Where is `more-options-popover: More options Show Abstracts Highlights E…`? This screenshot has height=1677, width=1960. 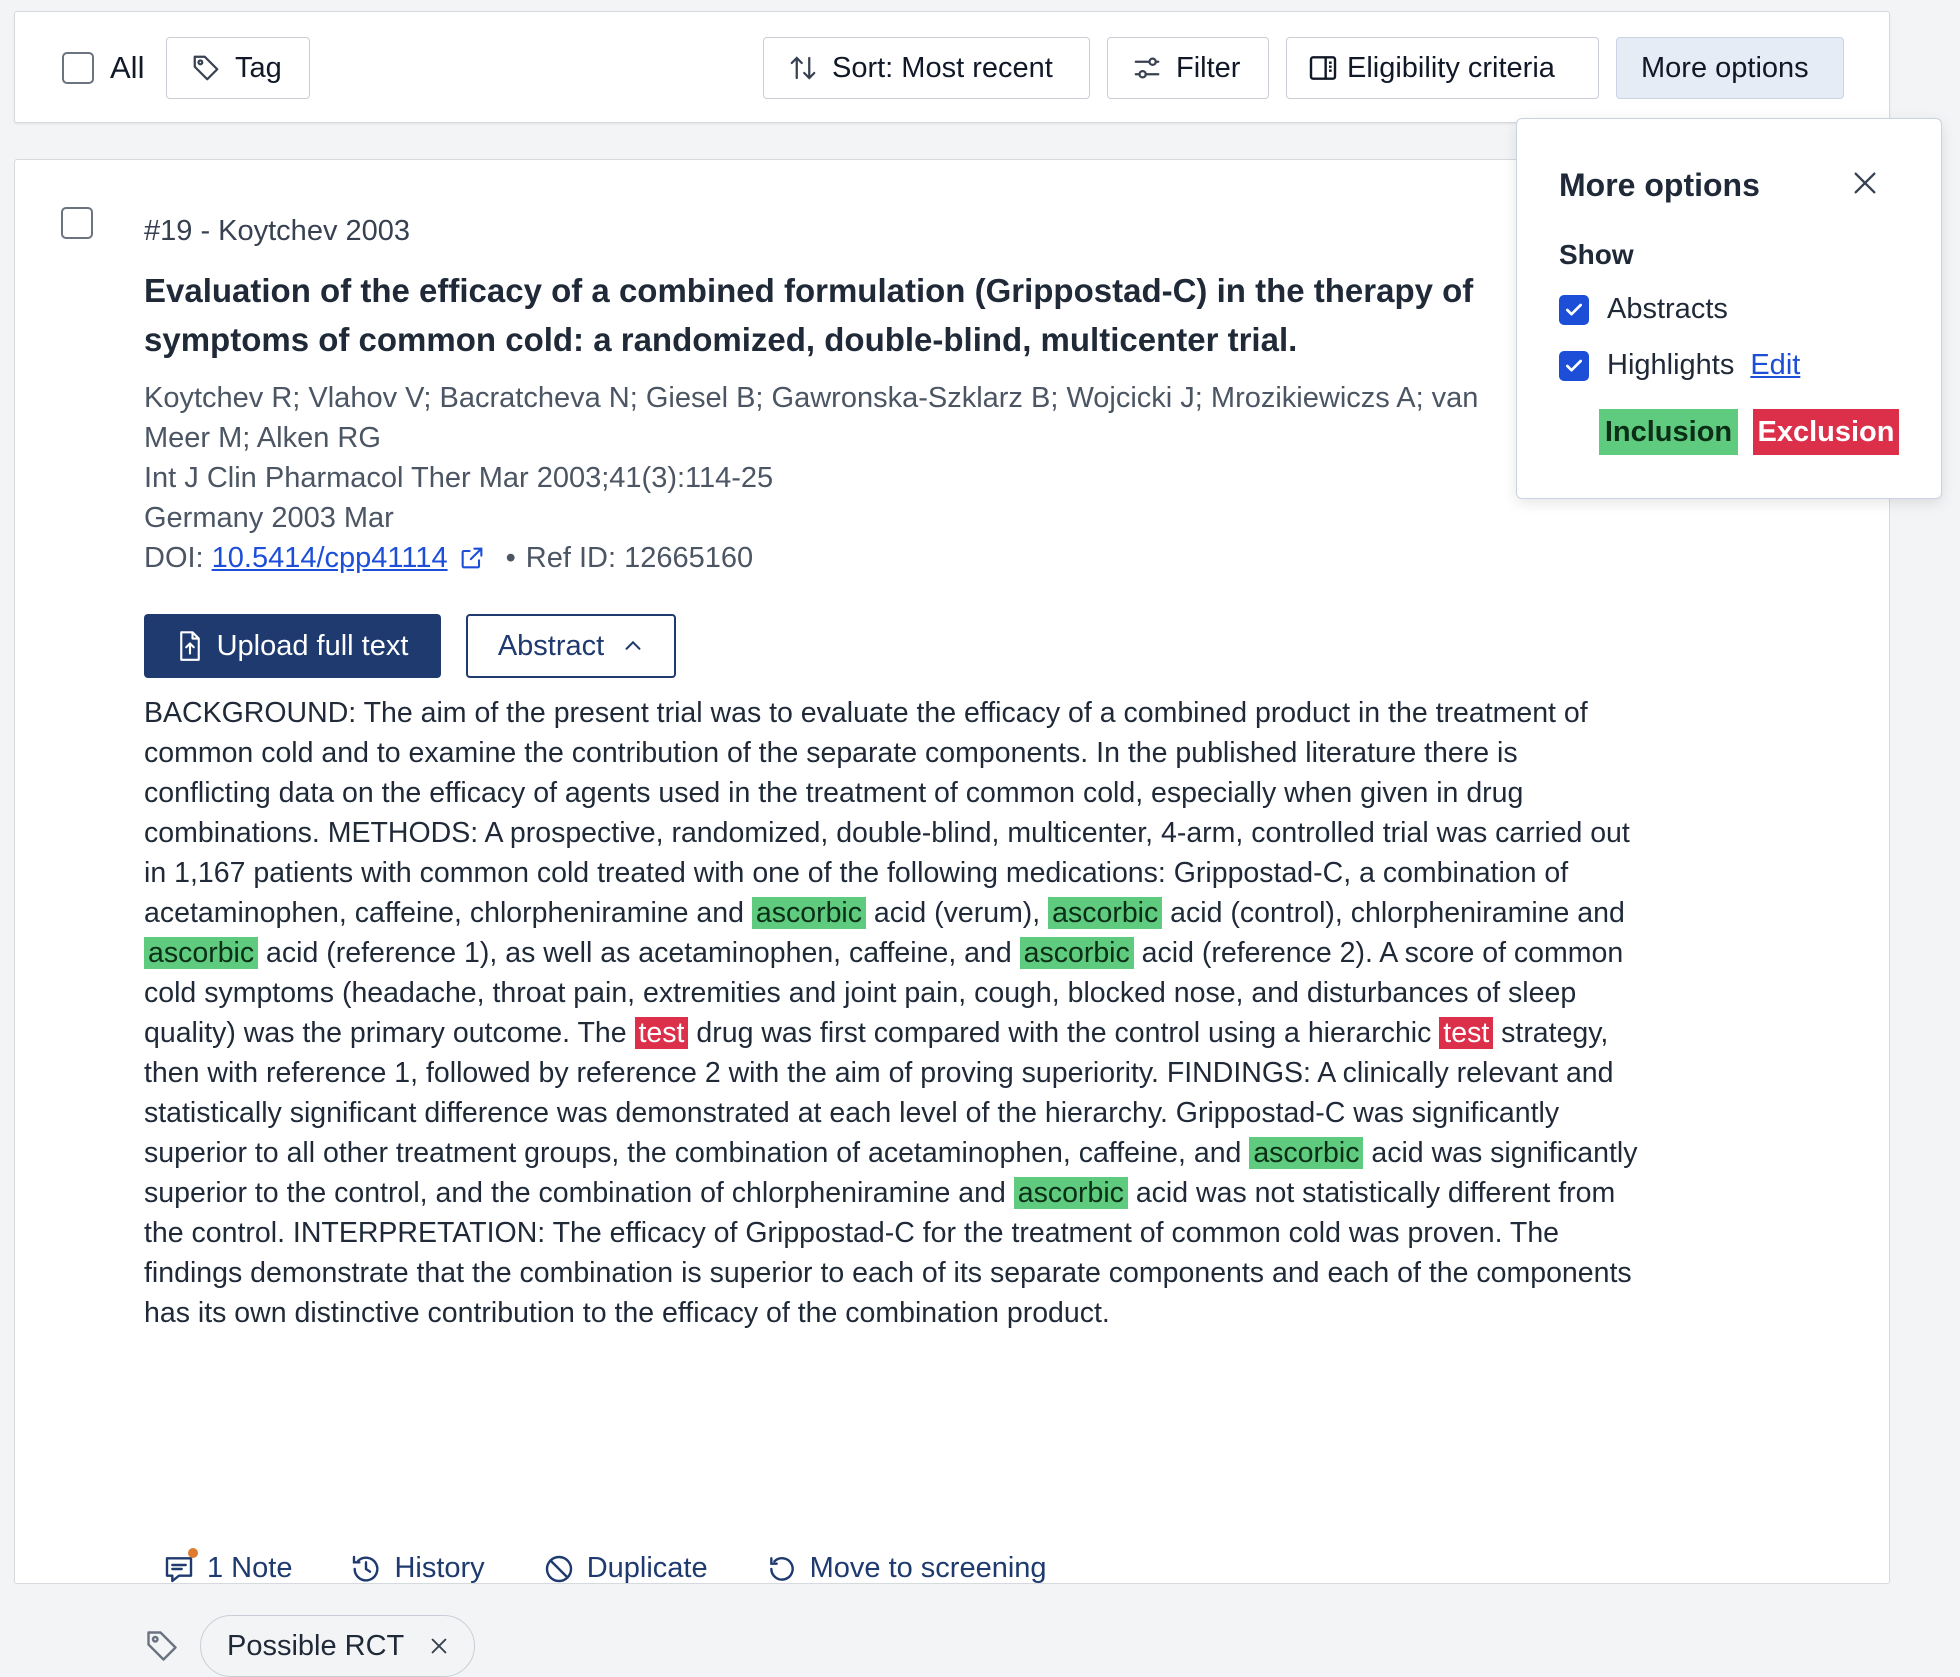
more-options-popover: More options Show Abstracts Highlights E… is located at coordinates (1729, 308).